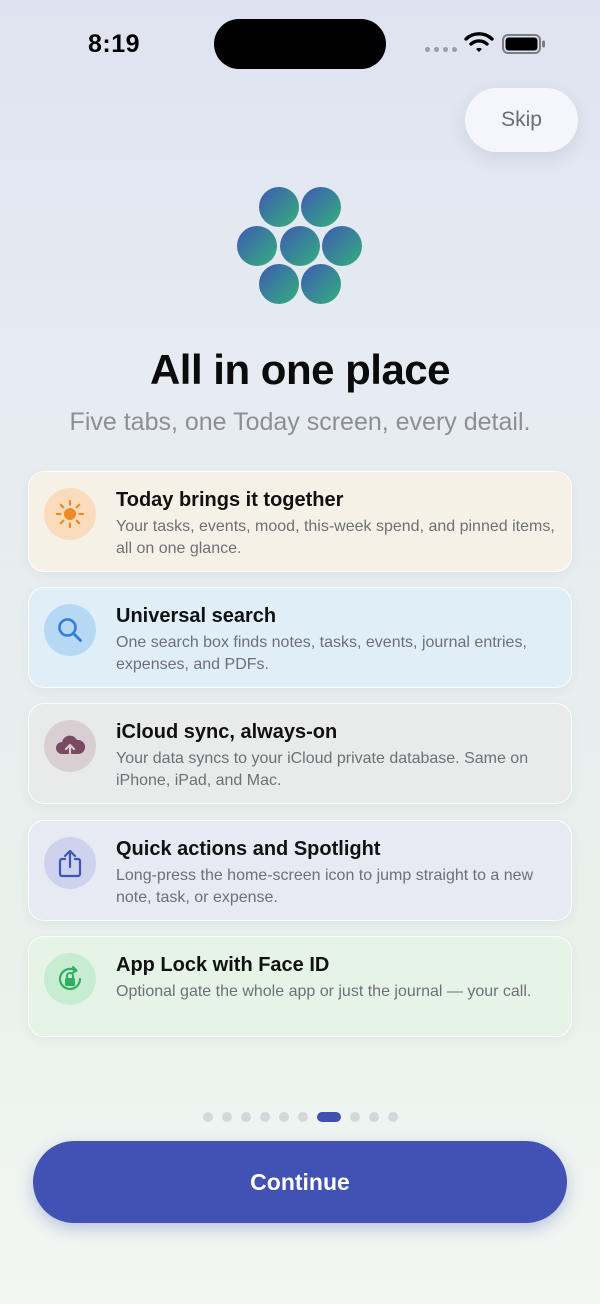  Describe the element at coordinates (70, 630) in the screenshot. I see `search-icon` at that location.